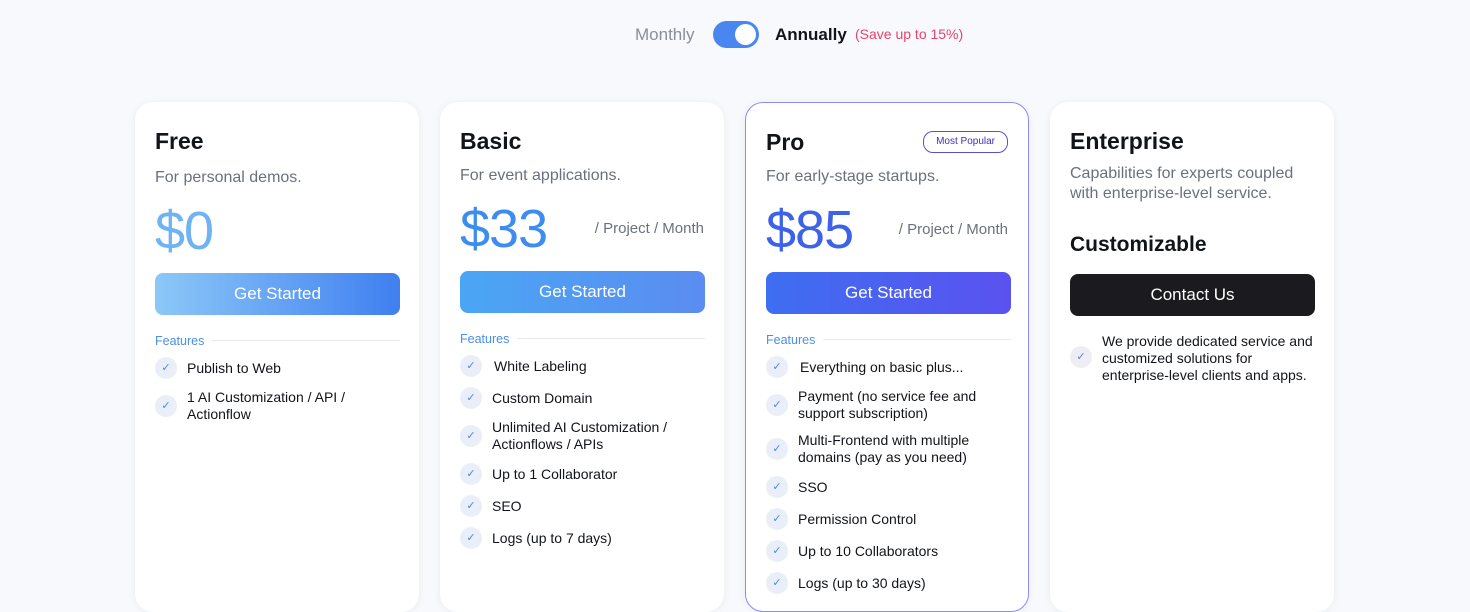 The height and width of the screenshot is (612, 1470). I want to click on feature-text: Permission Control, so click(857, 519).